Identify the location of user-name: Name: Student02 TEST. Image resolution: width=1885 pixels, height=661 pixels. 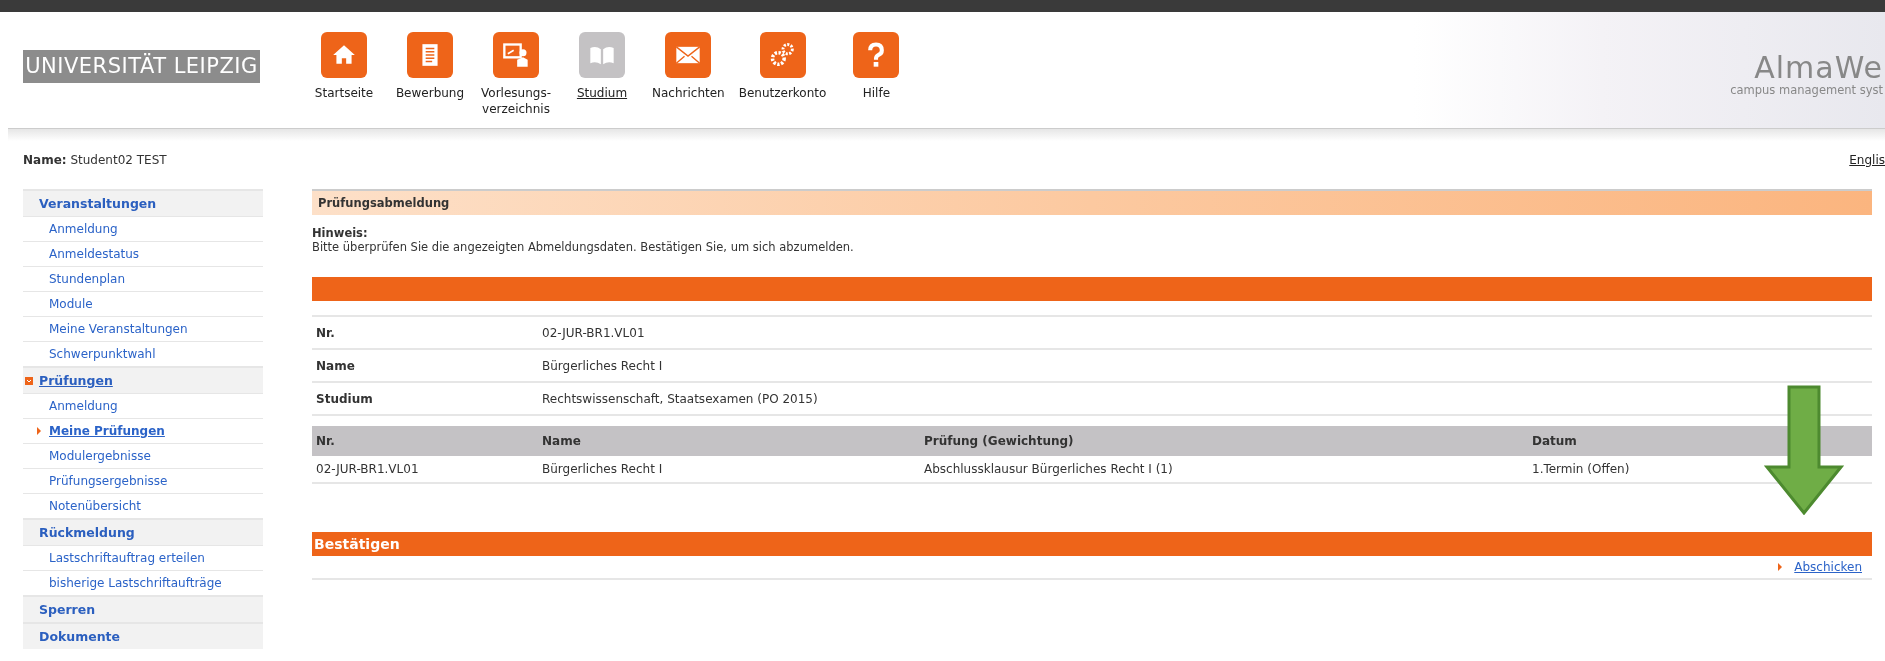
(95, 161).